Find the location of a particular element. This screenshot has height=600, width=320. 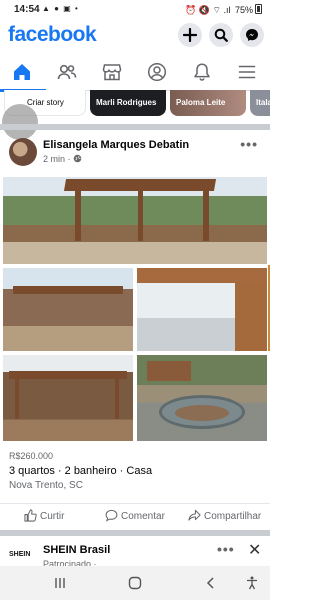

story-author: Marli Rodrigues is located at coordinates (126, 102).